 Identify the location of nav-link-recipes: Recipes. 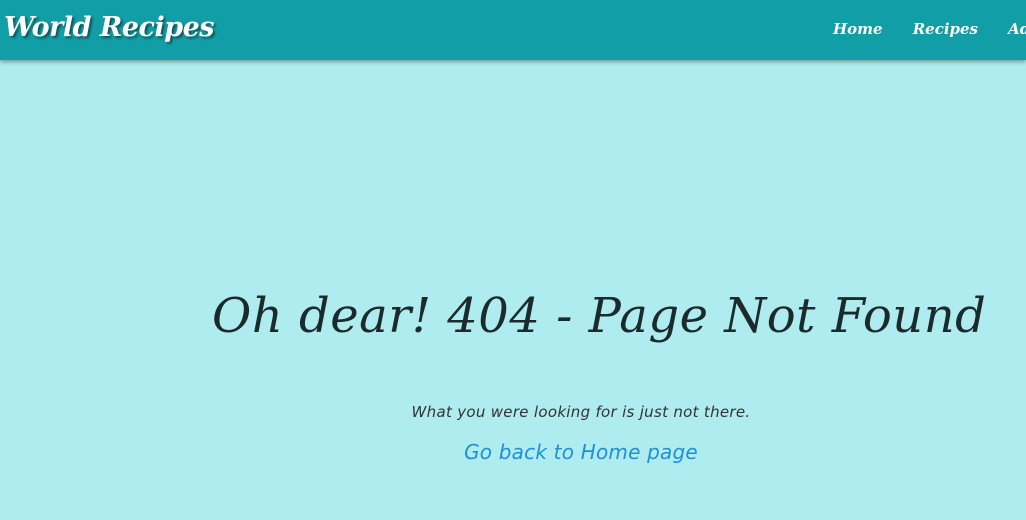
(945, 29).